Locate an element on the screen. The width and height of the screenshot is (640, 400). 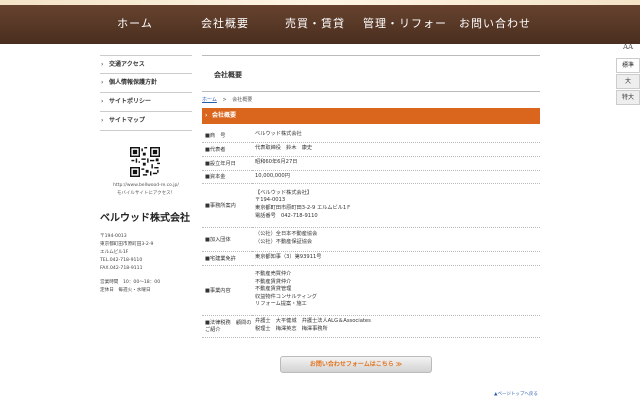
info-value: （公社）全日本不動産協会 （公社）不動産保証協会 is located at coordinates (396, 239).